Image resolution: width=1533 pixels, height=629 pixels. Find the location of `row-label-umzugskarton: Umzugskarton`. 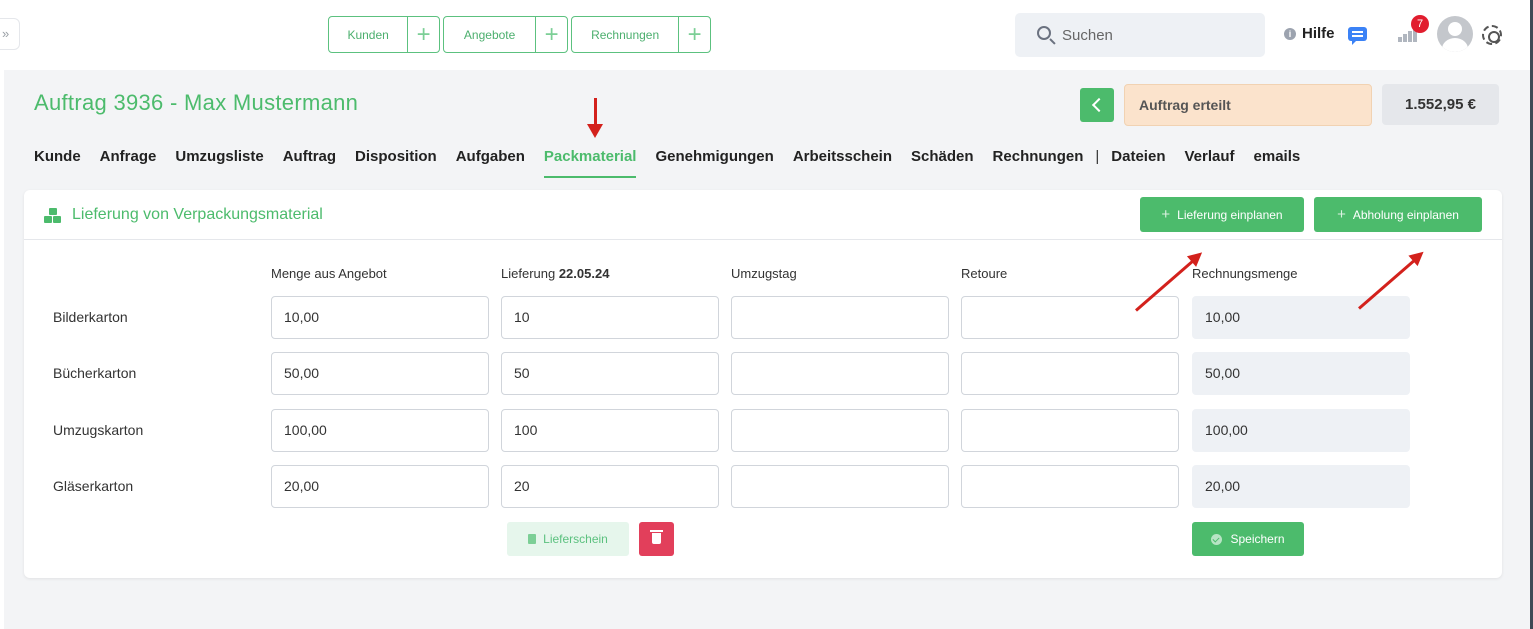

row-label-umzugskarton: Umzugskarton is located at coordinates (98, 430).